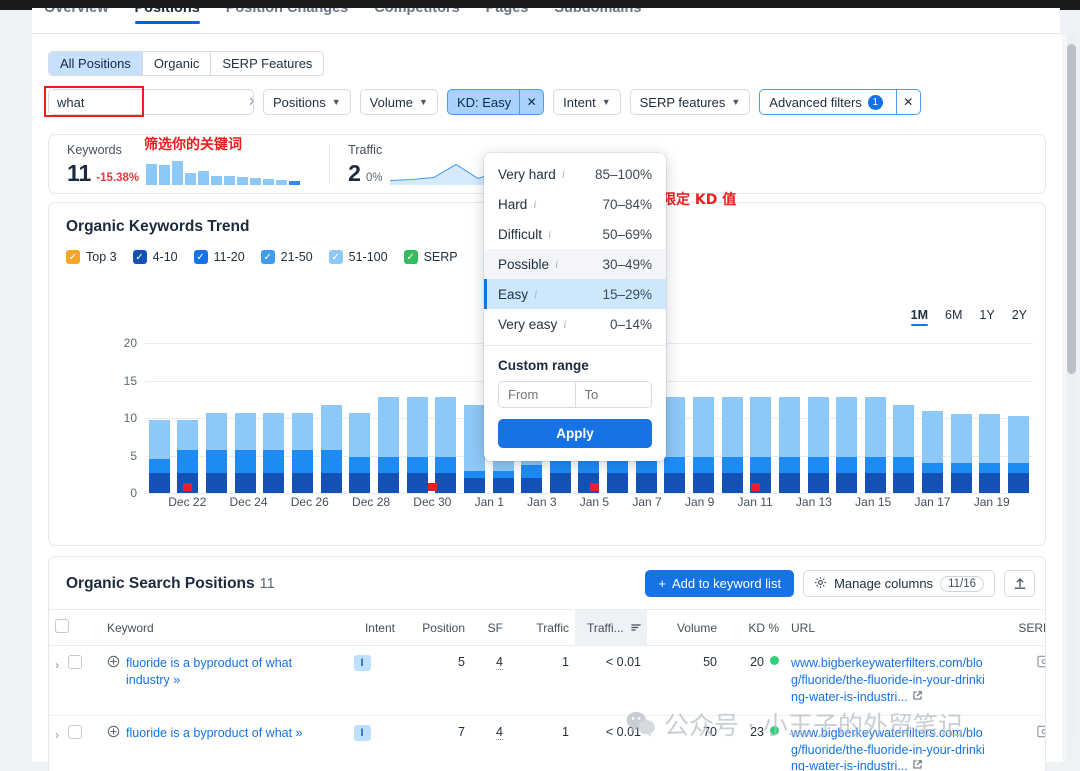 Image resolution: width=1080 pixels, height=771 pixels. What do you see at coordinates (57, 665) in the screenshot?
I see `expand-row-icon: ›` at bounding box center [57, 665].